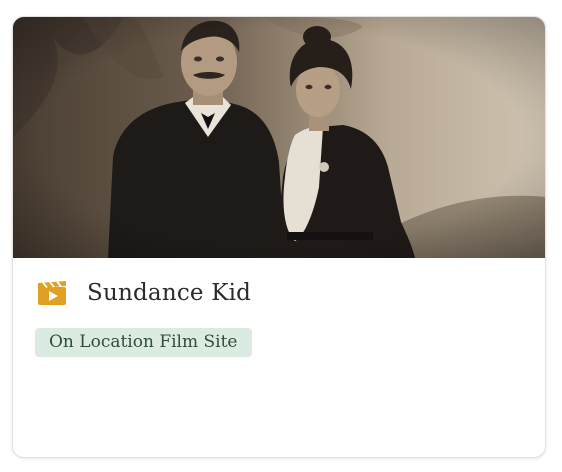 Image resolution: width=562 pixels, height=472 pixels. I want to click on category-tag: On Location Film Site, so click(143, 342).